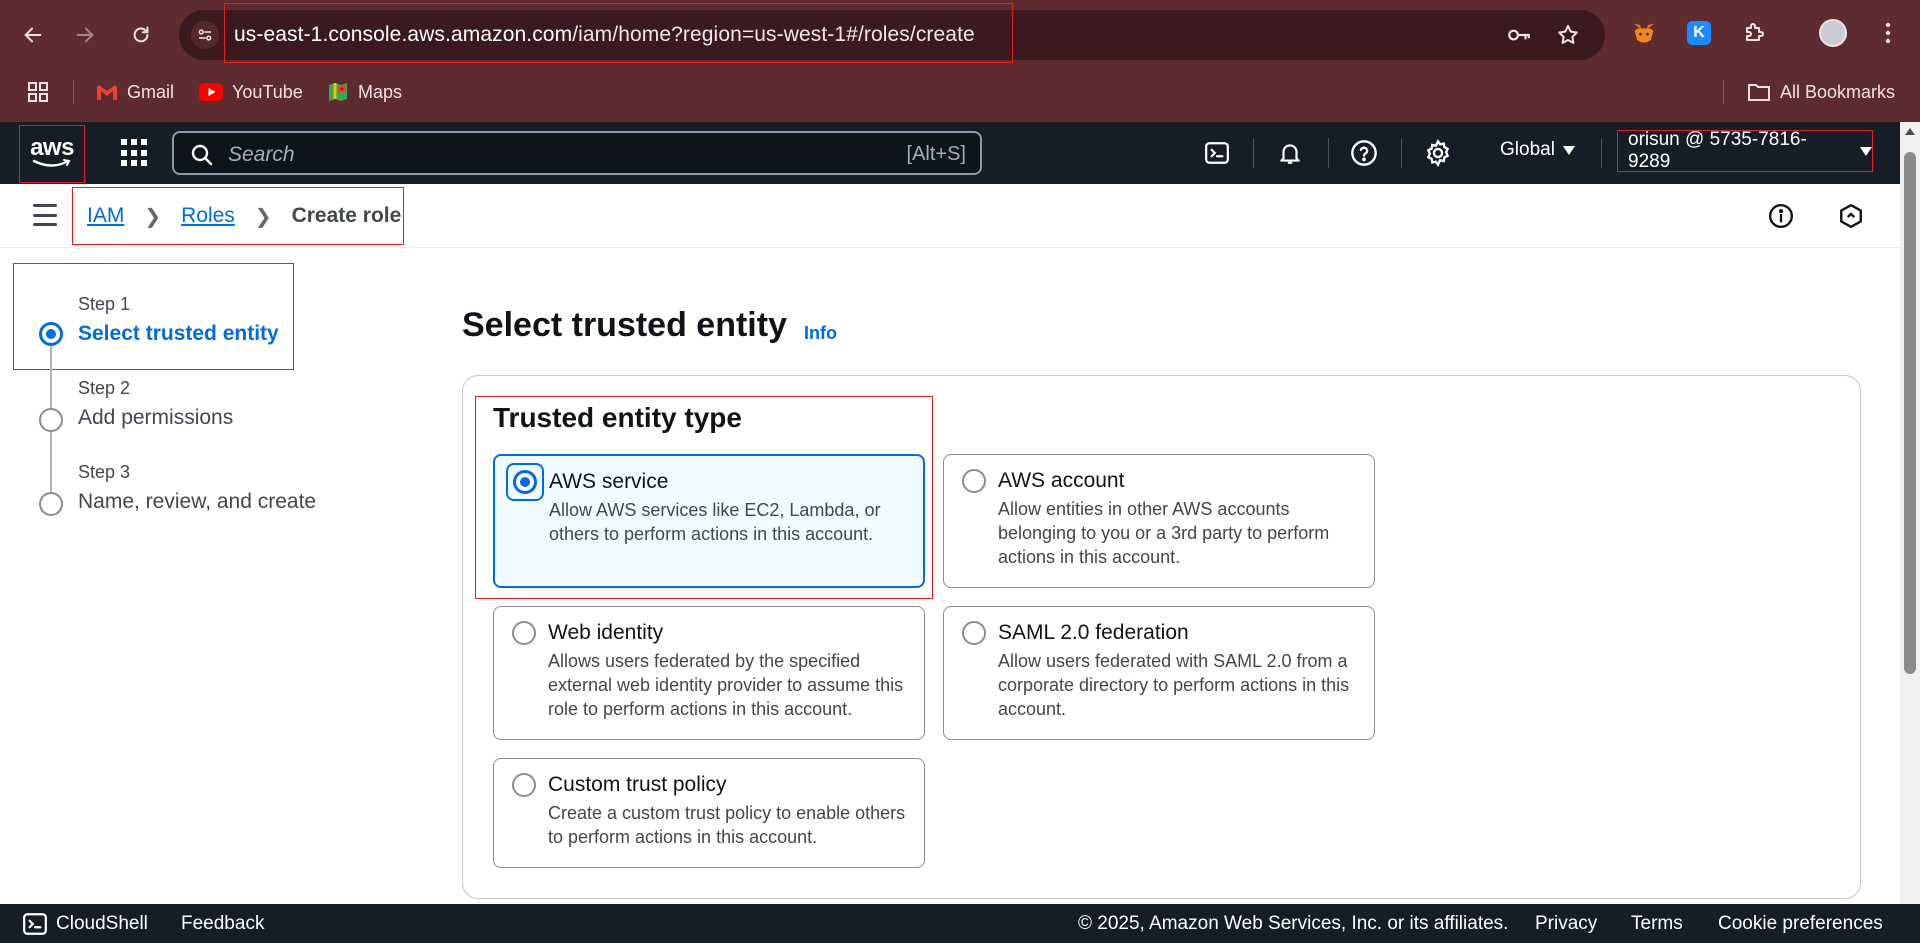  Describe the element at coordinates (1566, 924) in the screenshot. I see `privacy-link: Privacy` at that location.